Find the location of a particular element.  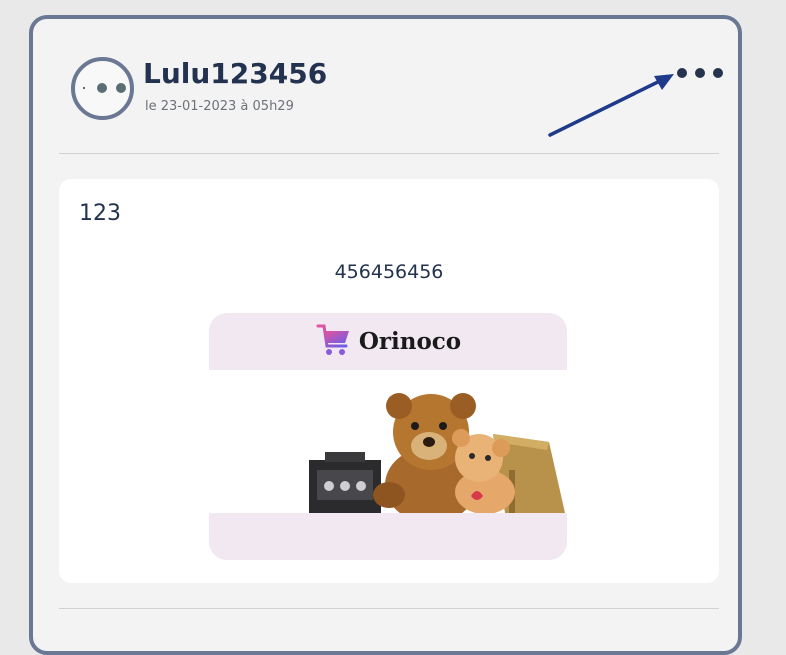

footer-divider is located at coordinates (389, 608).